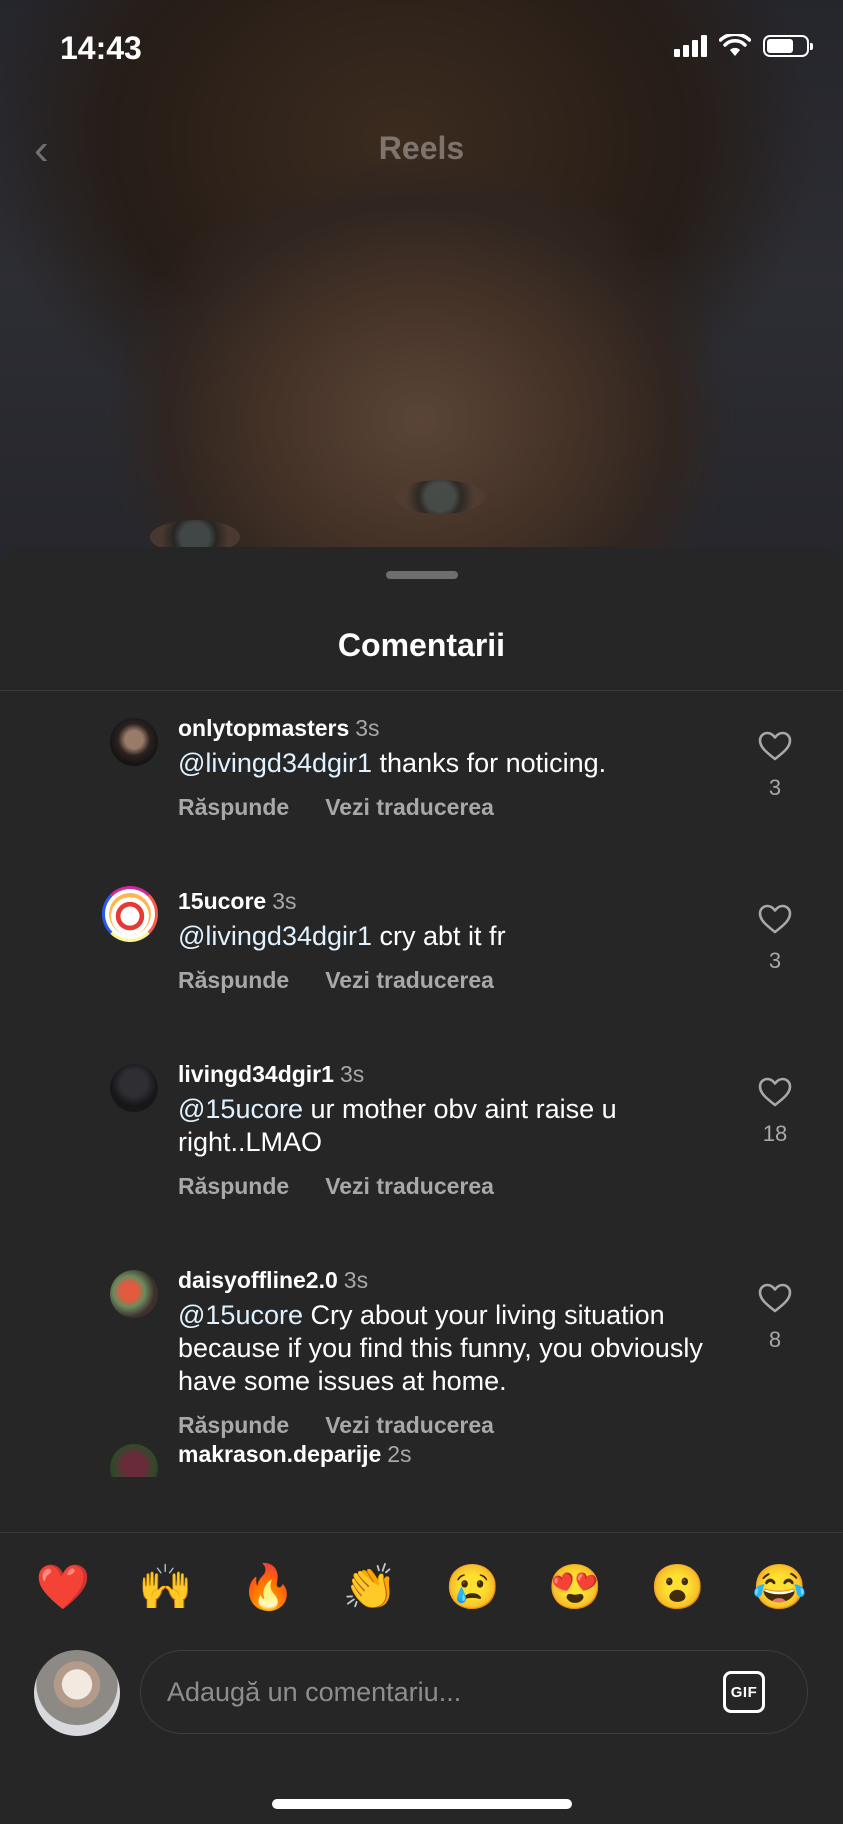 This screenshot has width=843, height=1824. Describe the element at coordinates (437, 1692) in the screenshot. I see `comment-input` at that location.